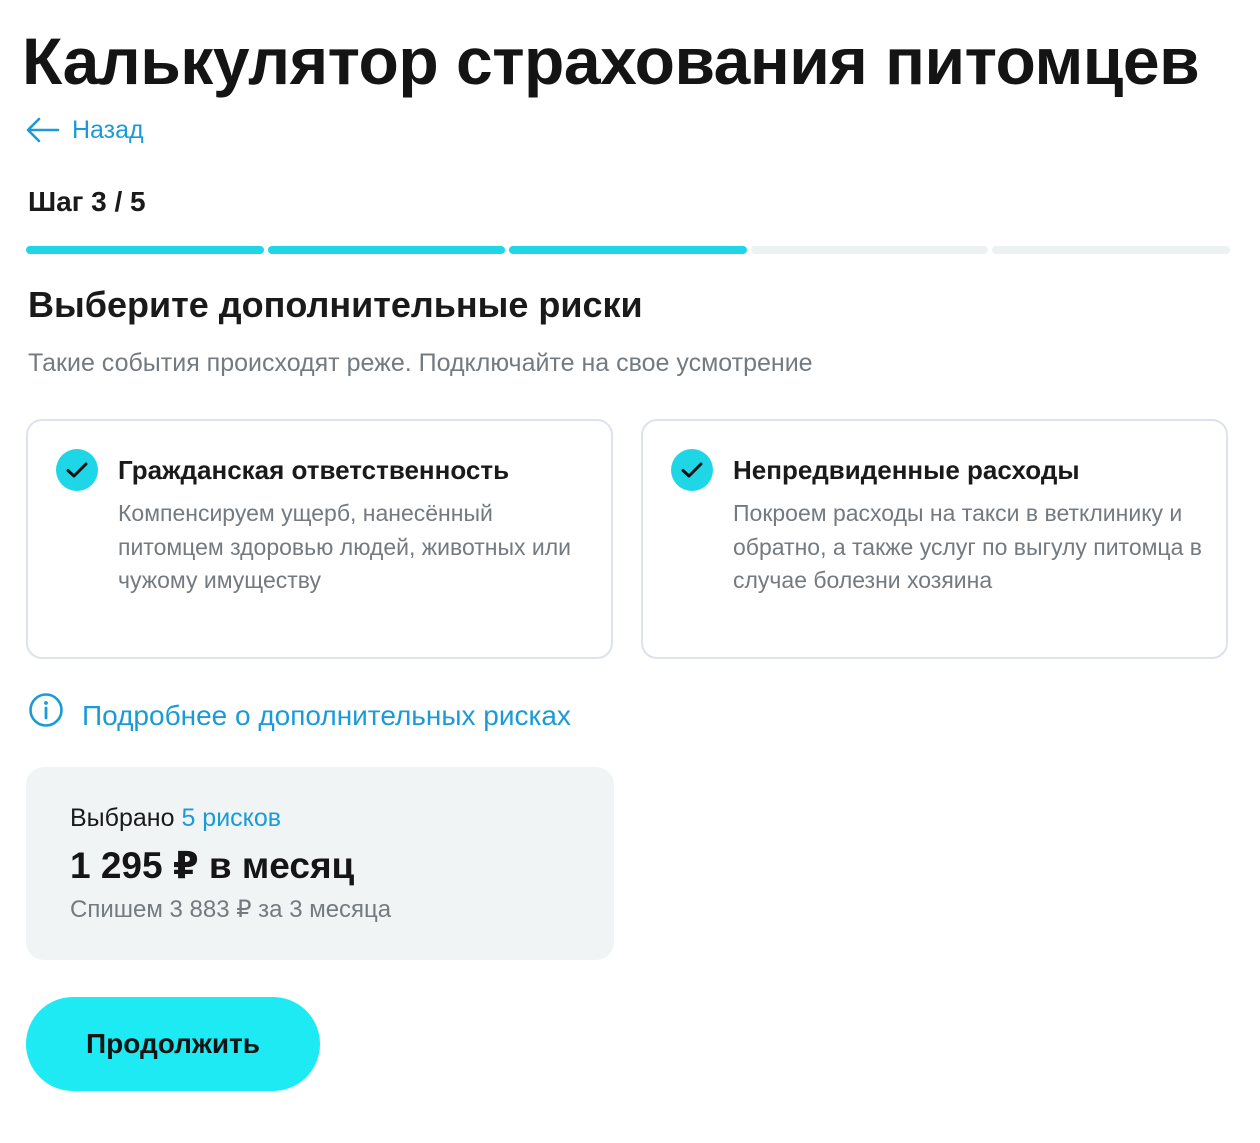 The image size is (1260, 1143). I want to click on selected-count-link: 5 рисков, so click(231, 818).